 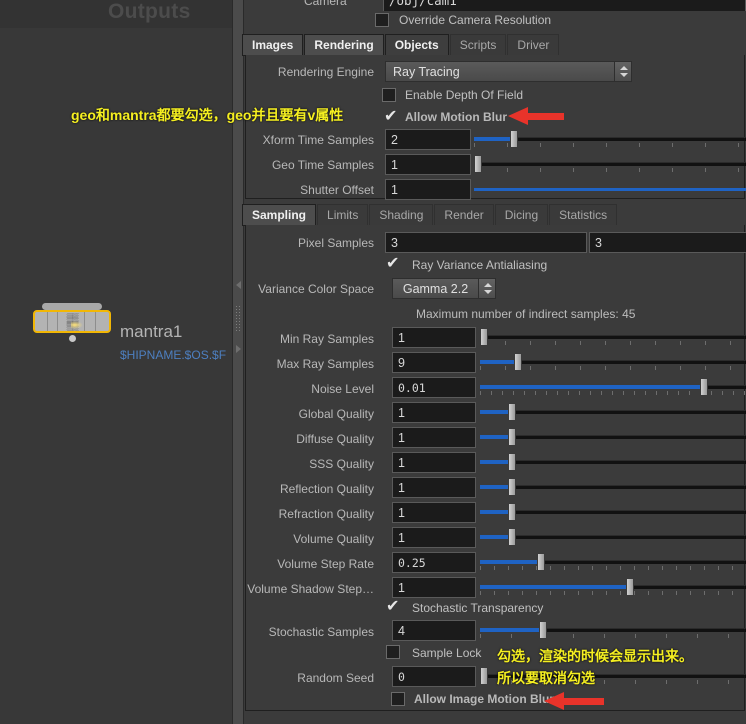 I want to click on annotation-bottom-note-line1: 勾选，渲染的时候会显示出来。, so click(x=595, y=656).